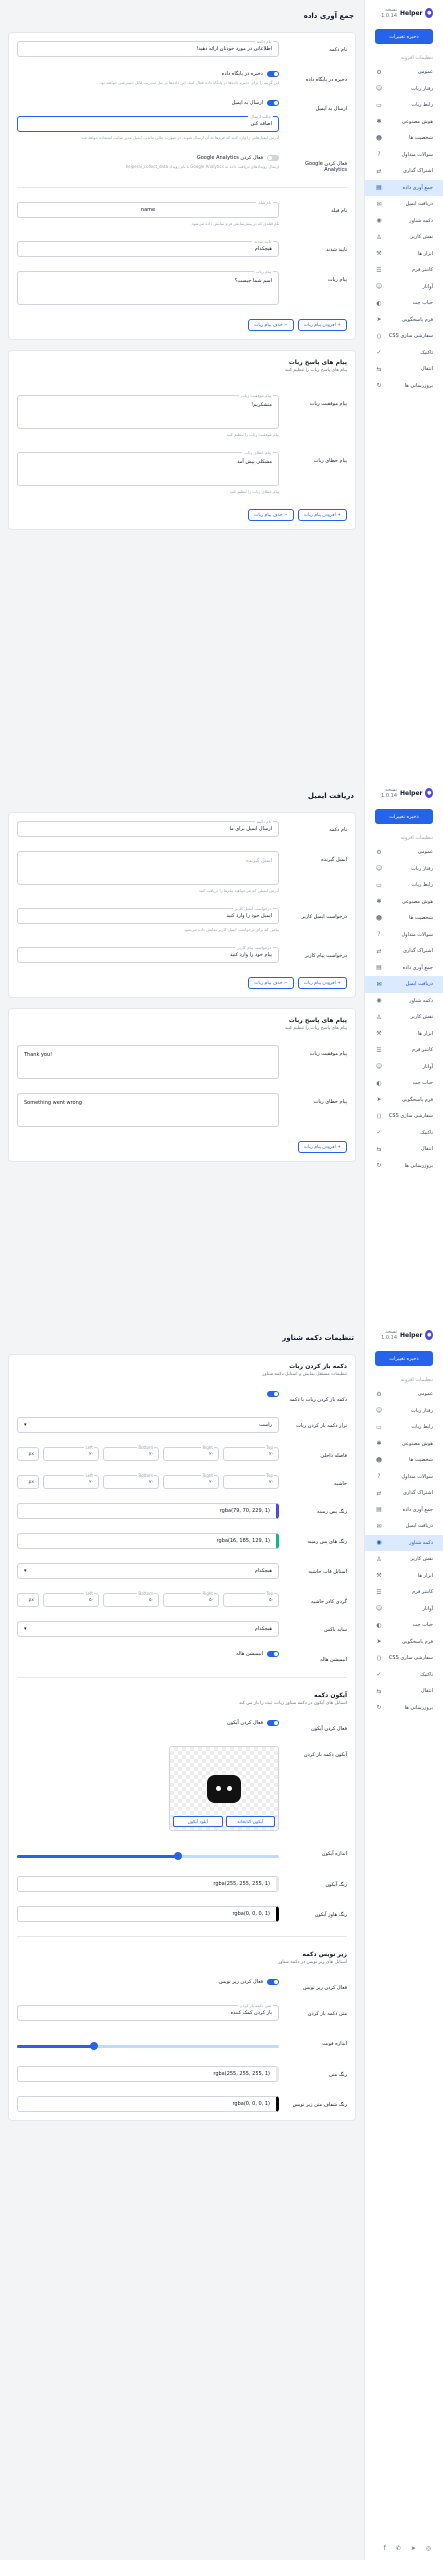 The height and width of the screenshot is (2560, 443). Describe the element at coordinates (251, 1599) in the screenshot. I see `radius-top-input: Top ۵۰` at that location.